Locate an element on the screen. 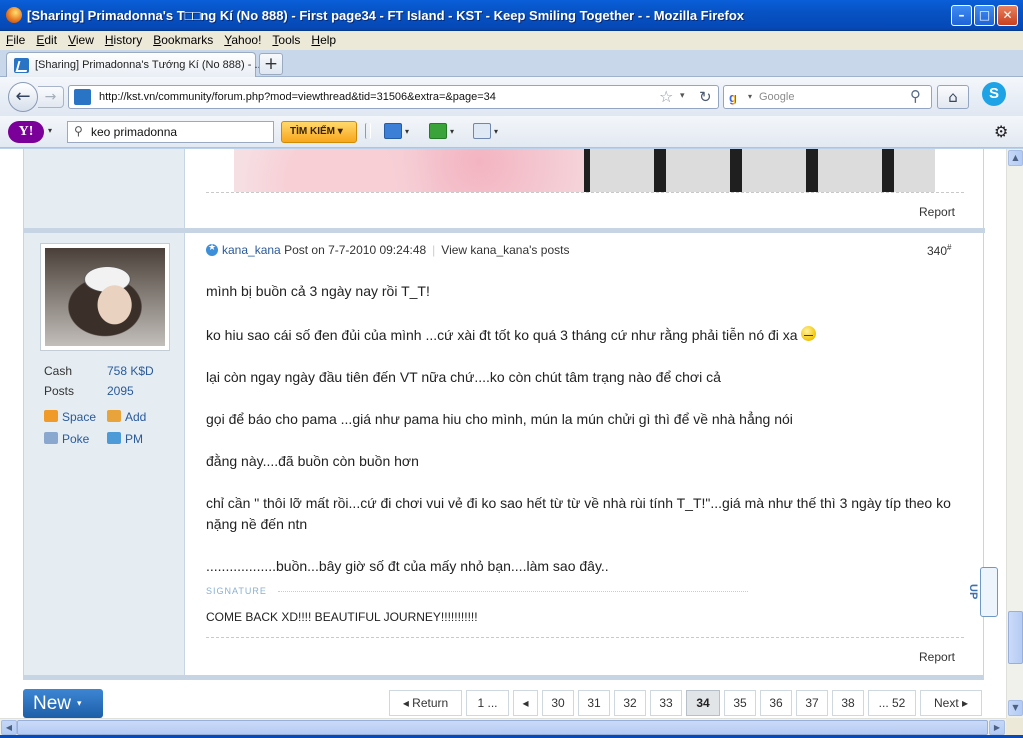  yahoo-search-input: ⚲ keo primadonna is located at coordinates (170, 132).